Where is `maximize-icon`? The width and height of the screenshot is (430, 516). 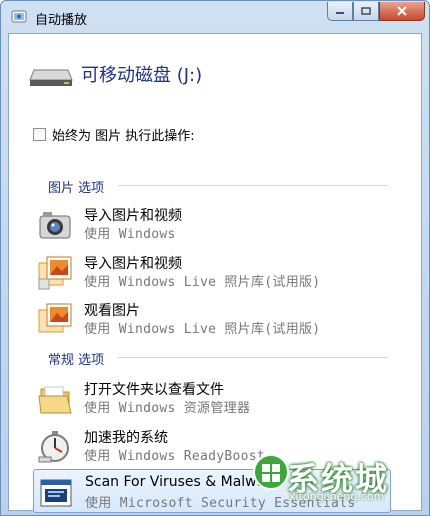 maximize-icon is located at coordinates (366, 11).